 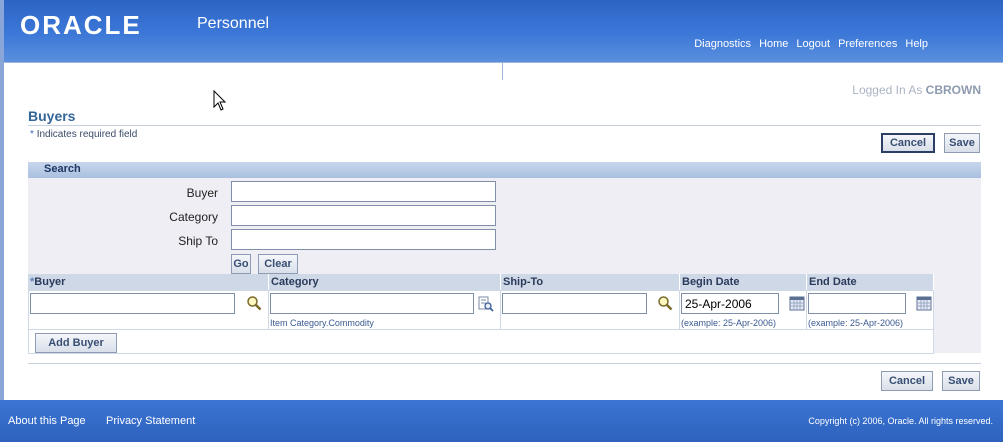 What do you see at coordinates (961, 381) in the screenshot?
I see `save-button-bottom: Save` at bounding box center [961, 381].